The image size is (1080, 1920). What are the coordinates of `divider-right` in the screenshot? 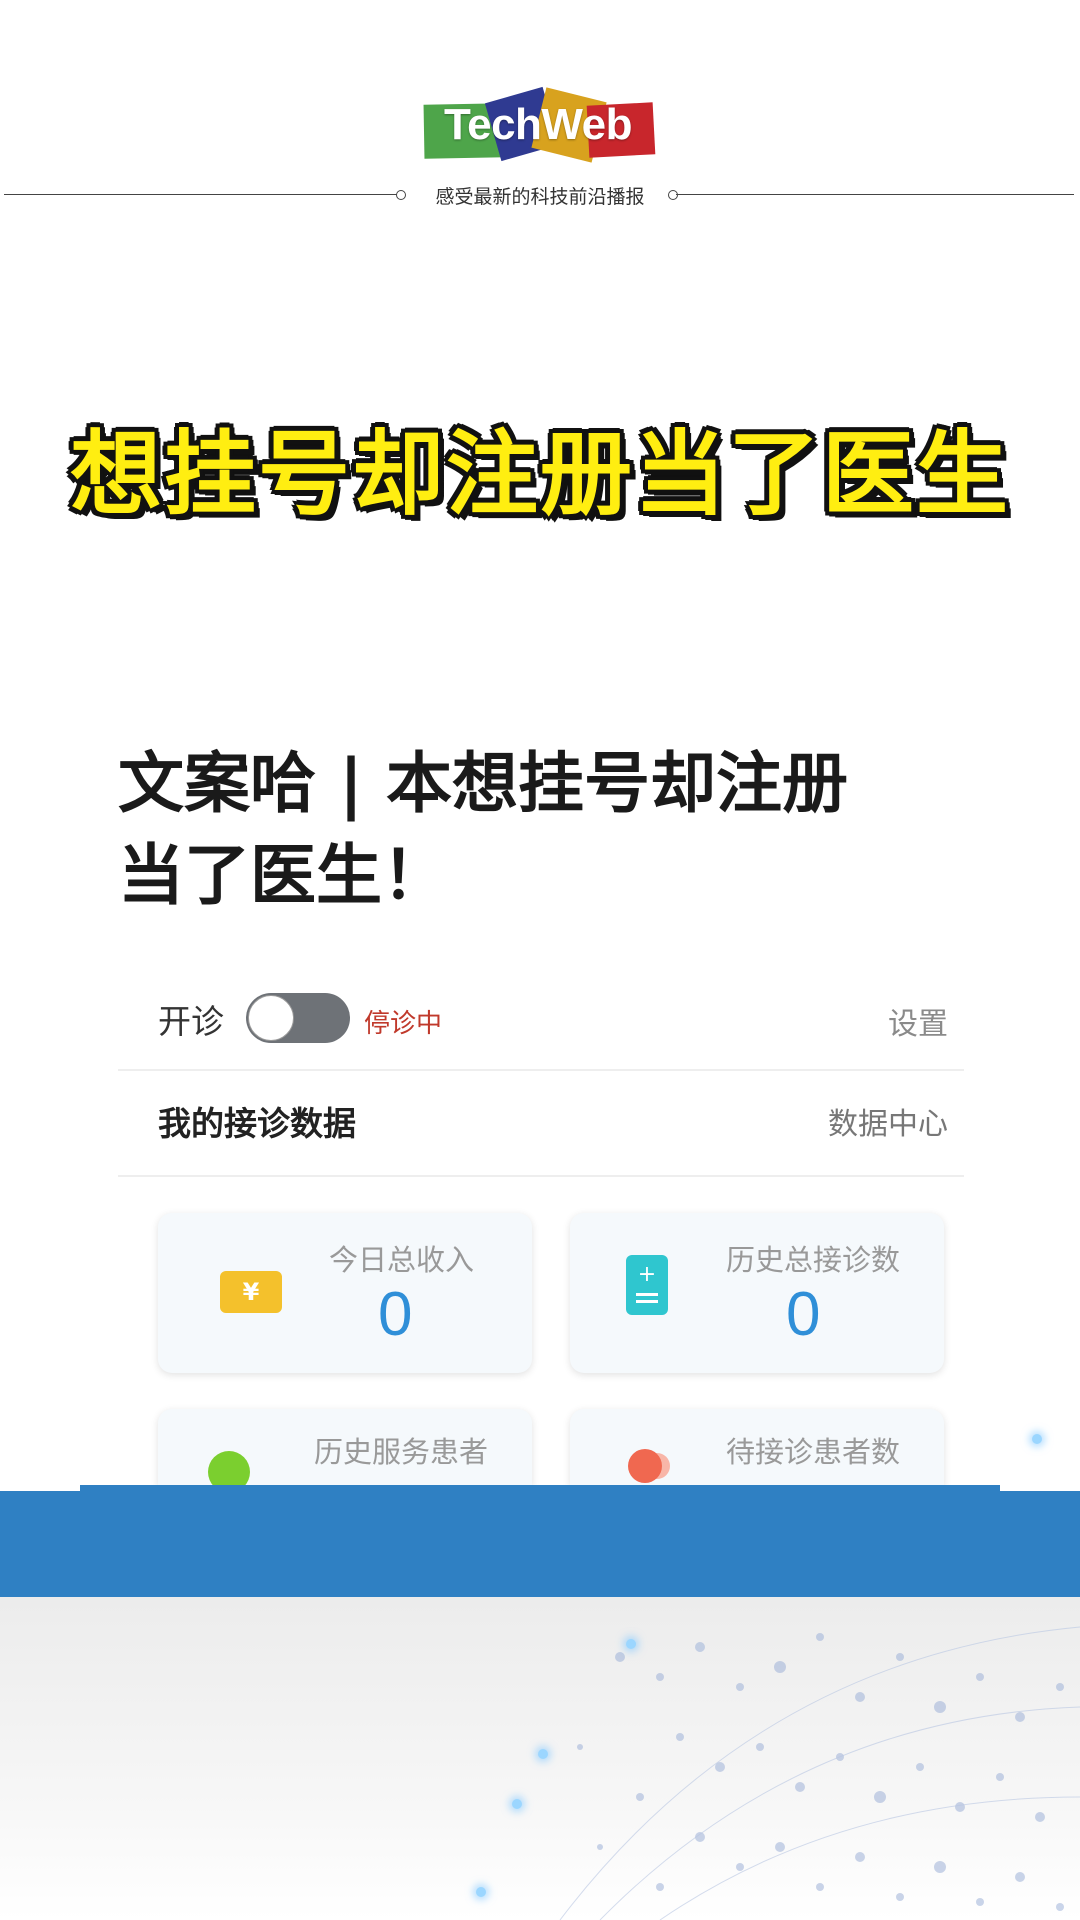 It's located at (875, 194).